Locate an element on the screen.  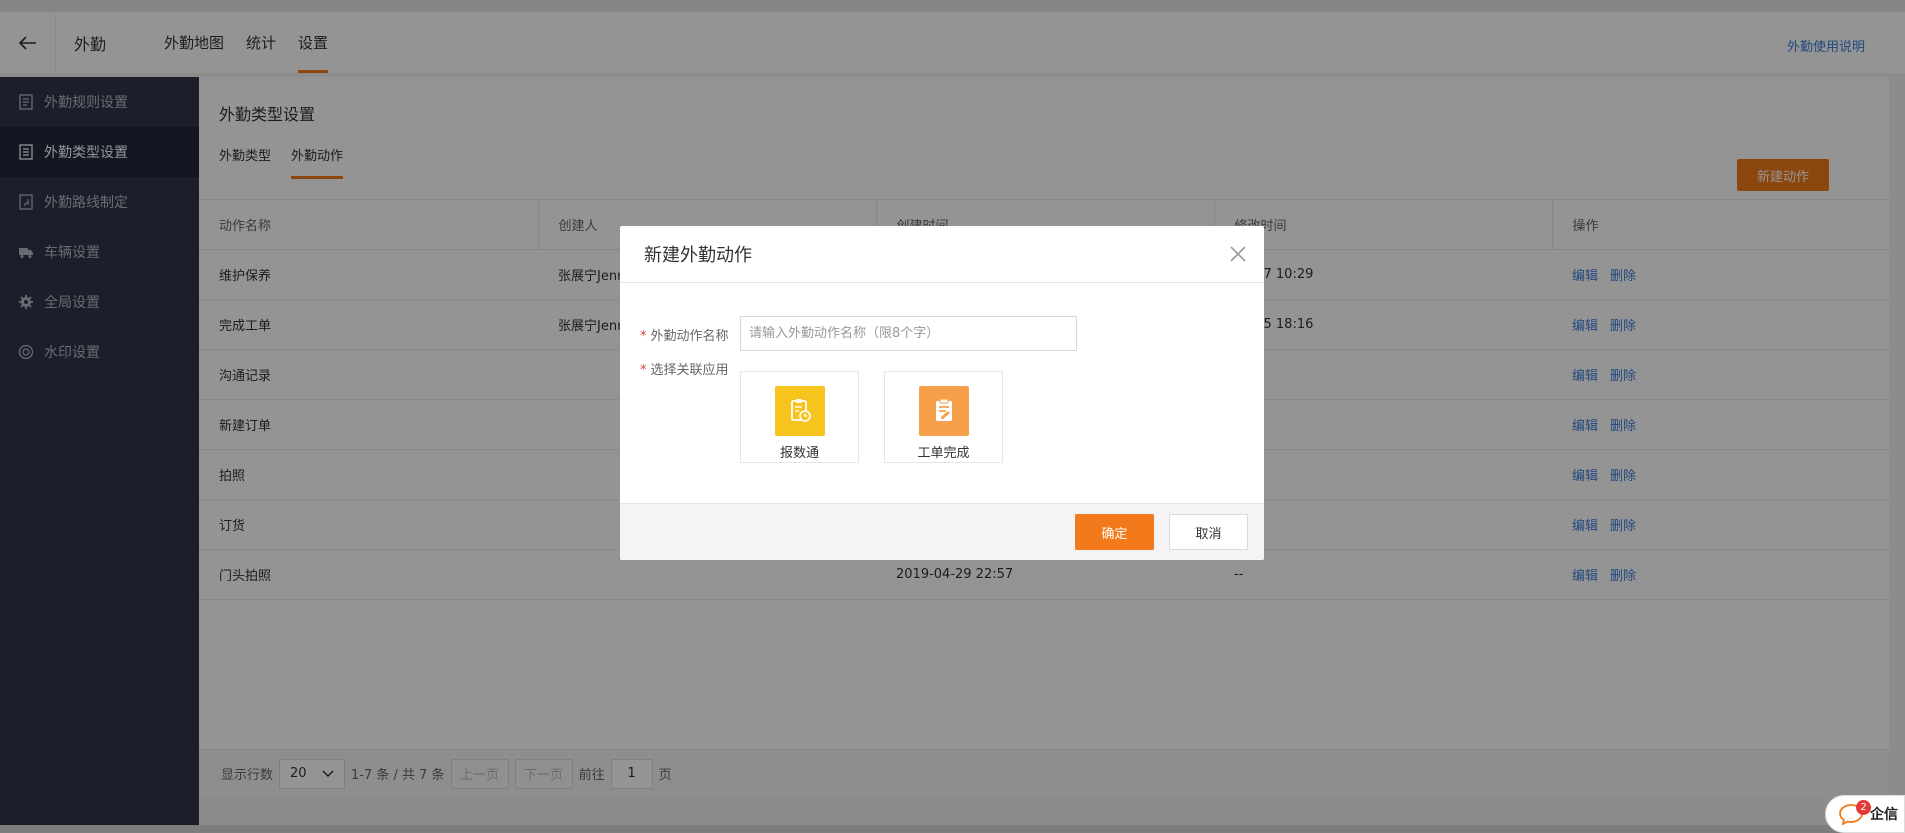
app-name: 报数通 is located at coordinates (799, 453).